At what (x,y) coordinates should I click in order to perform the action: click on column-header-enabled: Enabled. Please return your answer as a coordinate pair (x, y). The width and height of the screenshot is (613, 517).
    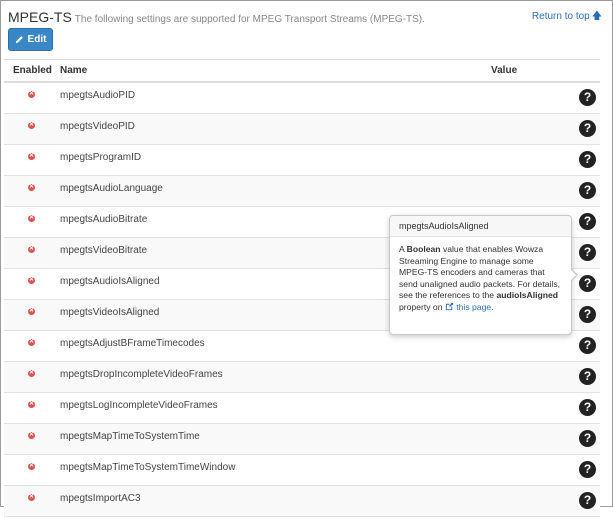
    Looking at the image, I should click on (32, 70).